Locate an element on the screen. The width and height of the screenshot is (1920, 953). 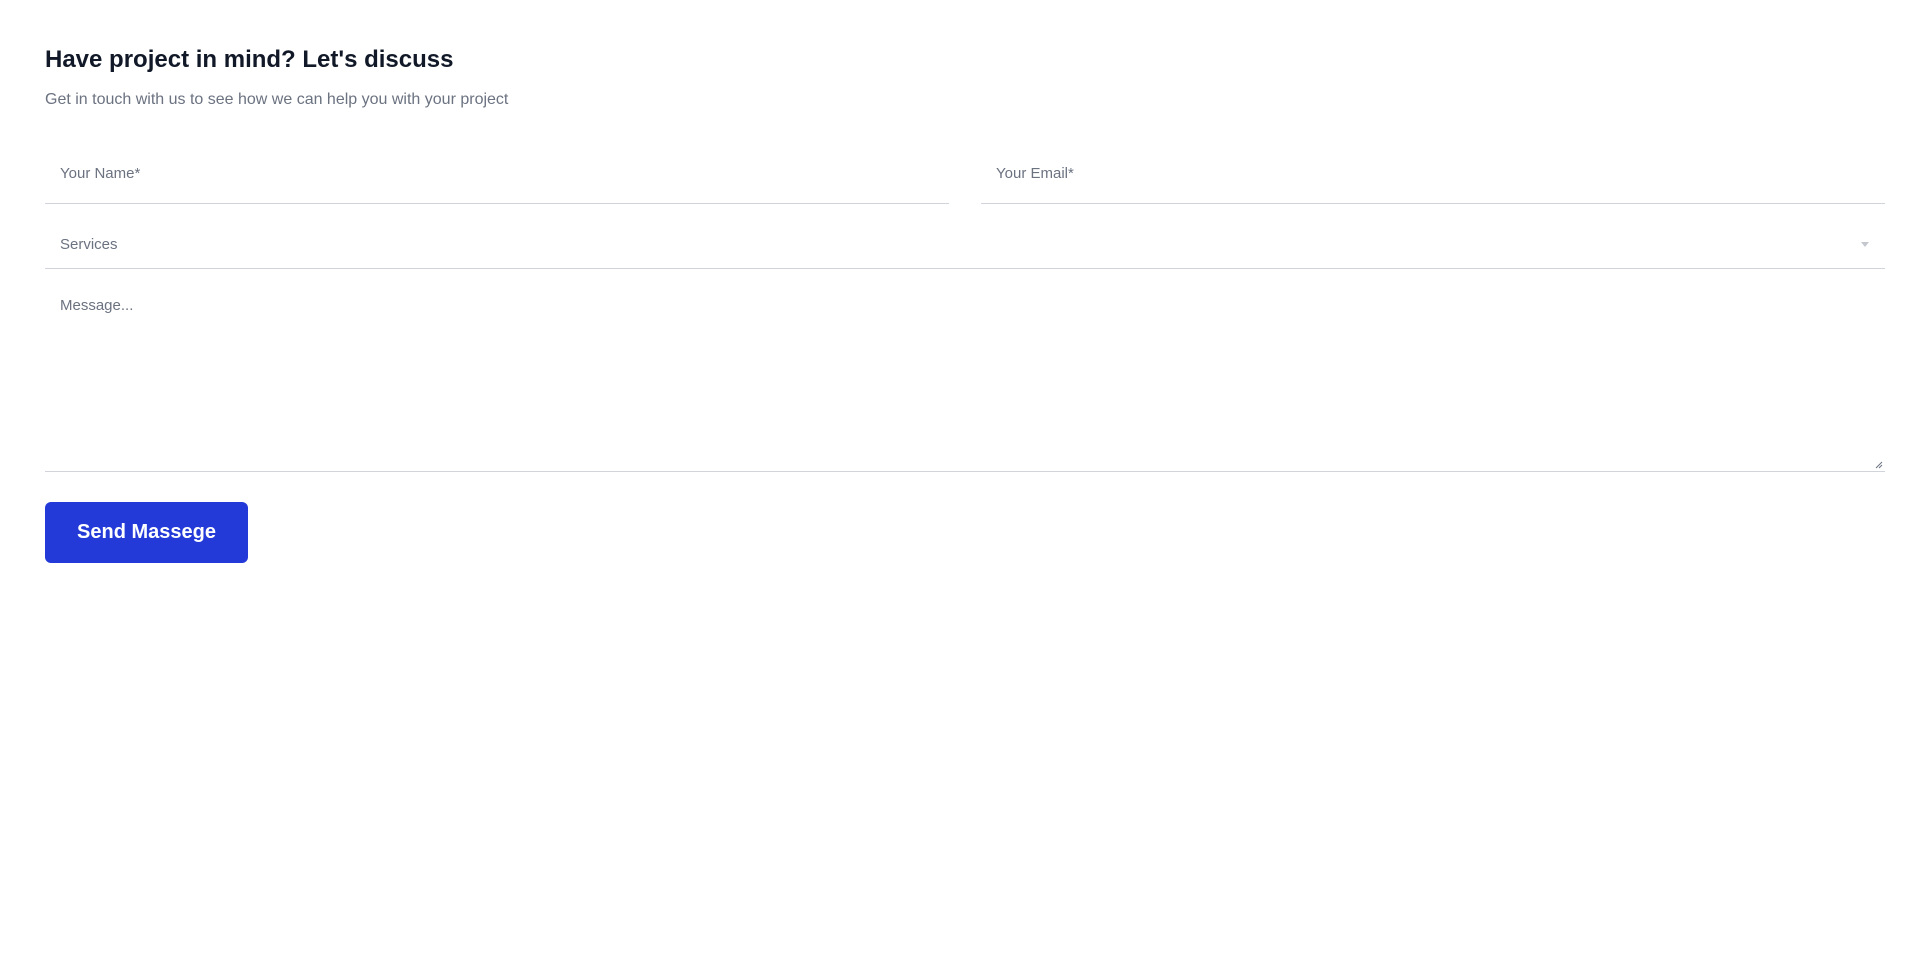
email-field-wrapper is located at coordinates (1433, 173).